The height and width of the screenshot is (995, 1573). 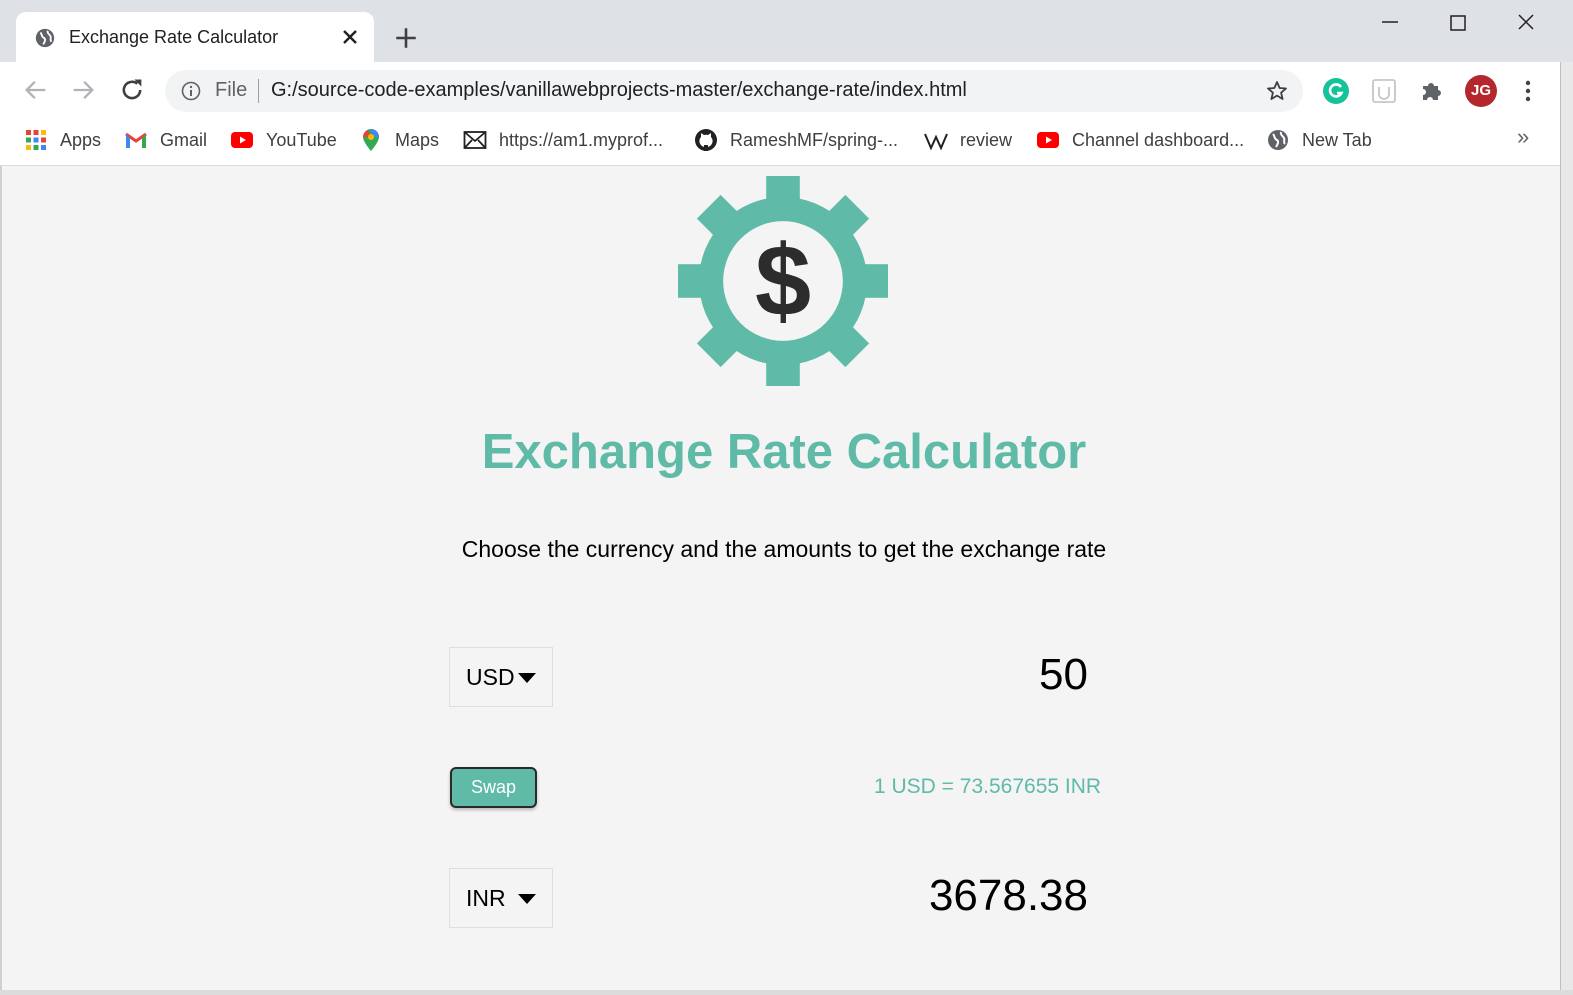 What do you see at coordinates (36, 140) in the screenshot?
I see `apps-grid-icon` at bounding box center [36, 140].